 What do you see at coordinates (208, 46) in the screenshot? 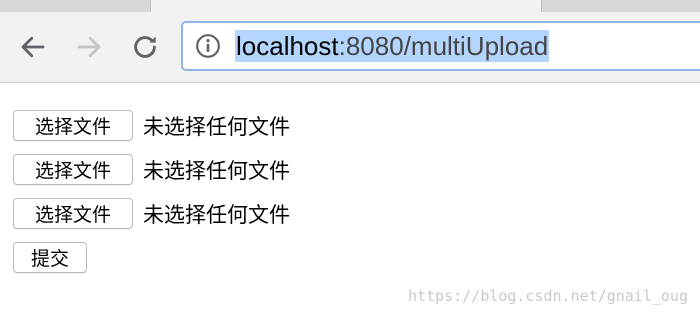
I see `info-icon` at bounding box center [208, 46].